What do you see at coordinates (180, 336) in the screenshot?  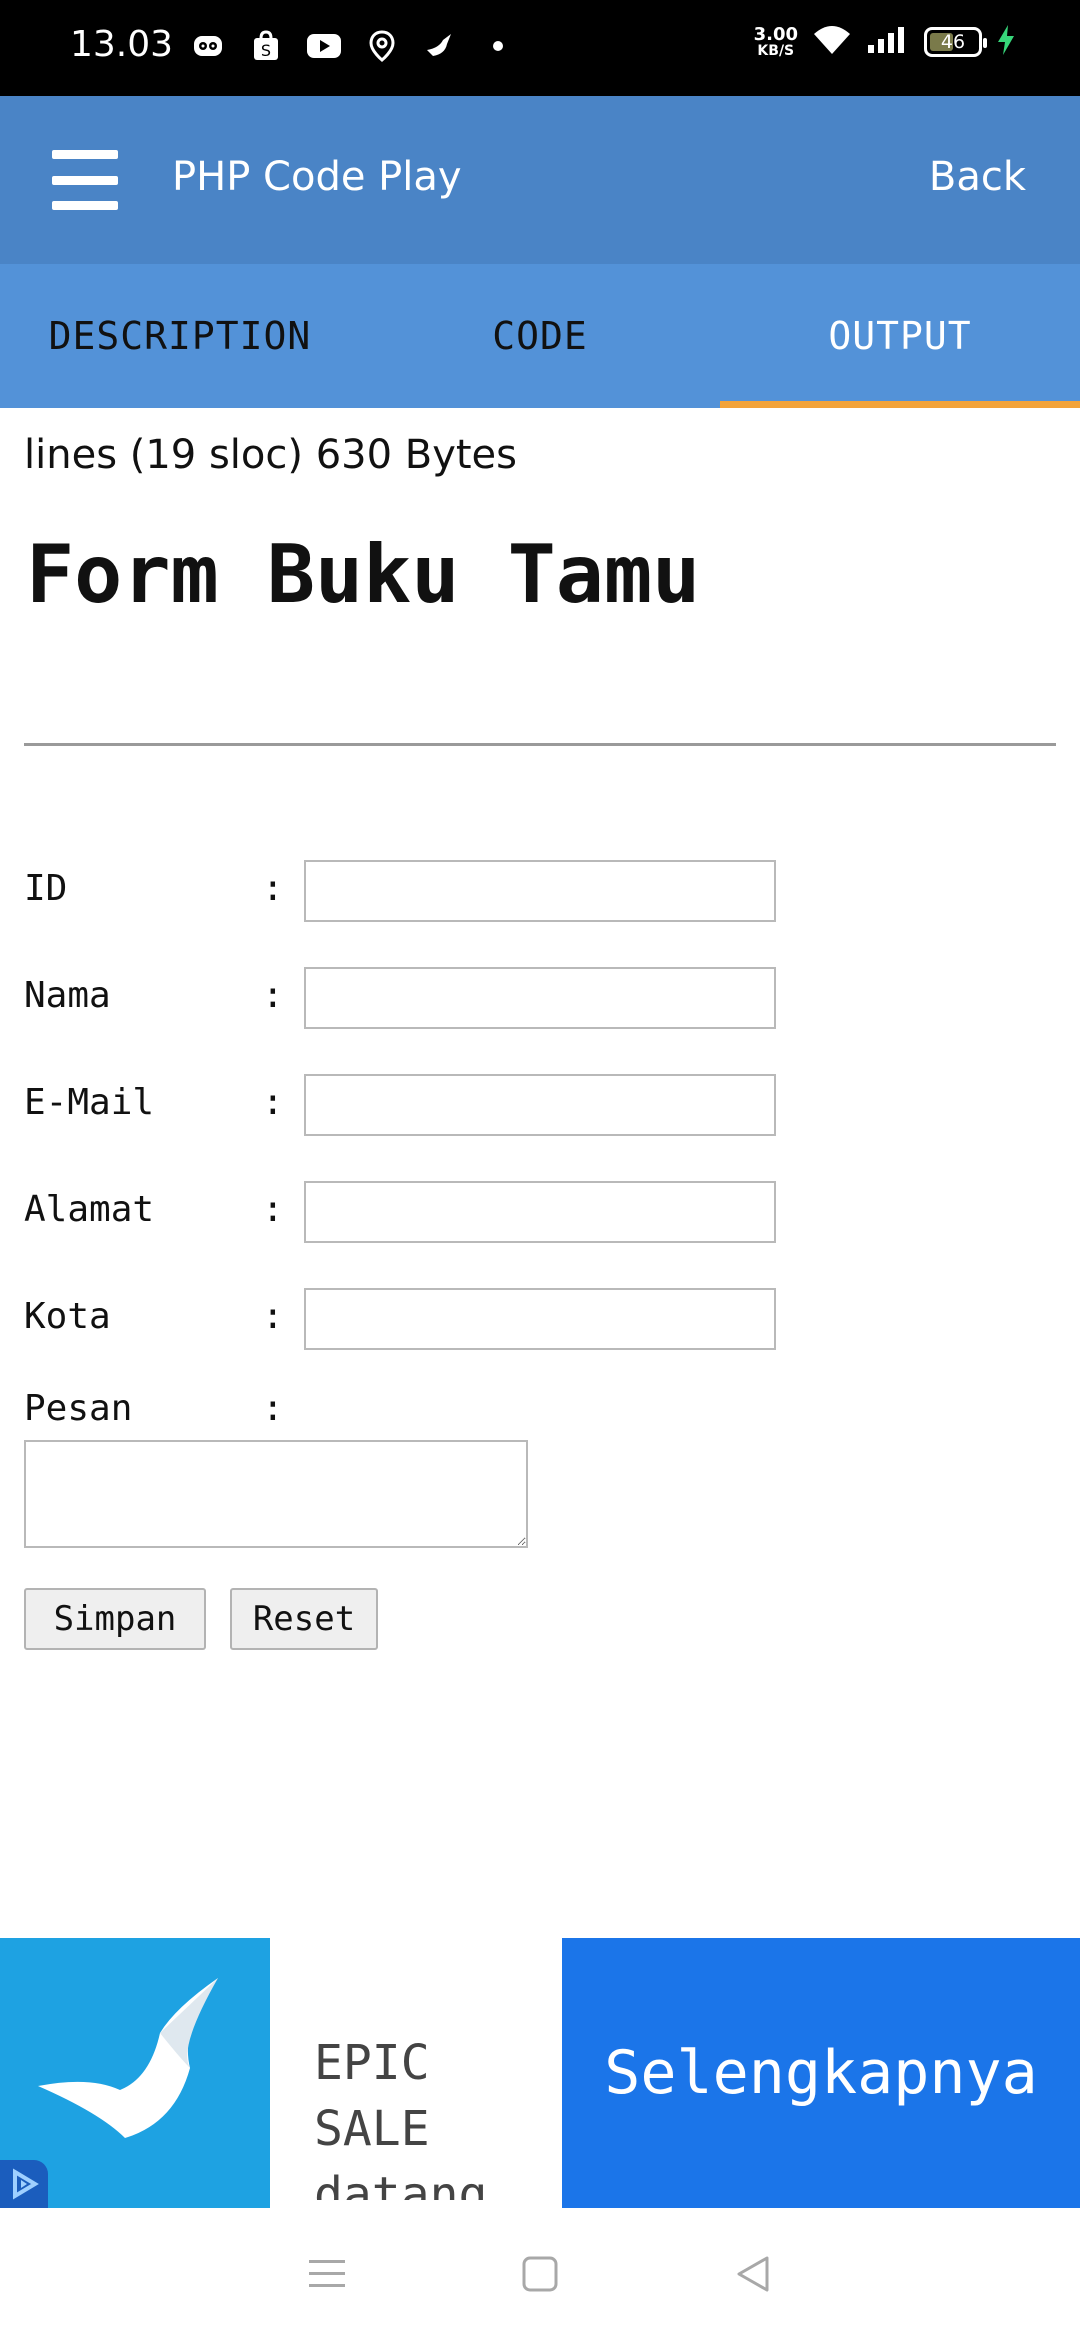 I see `tab-description: DESCRIPTION` at bounding box center [180, 336].